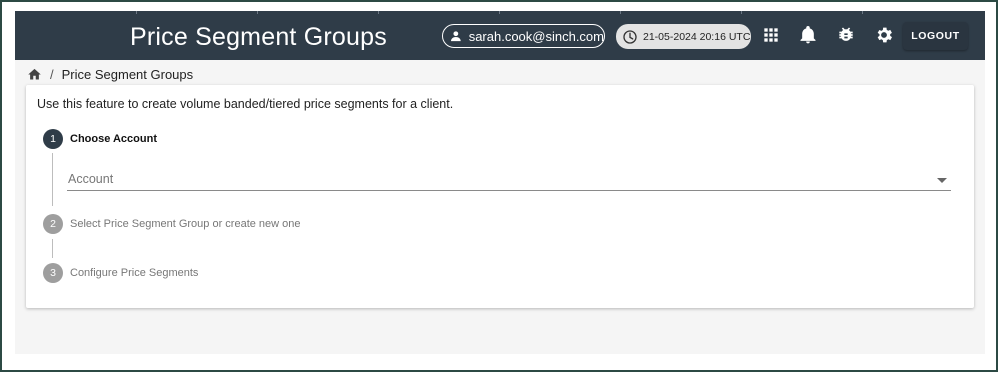  What do you see at coordinates (536, 36) in the screenshot?
I see `user-email: sarah.cook@sinch.com` at bounding box center [536, 36].